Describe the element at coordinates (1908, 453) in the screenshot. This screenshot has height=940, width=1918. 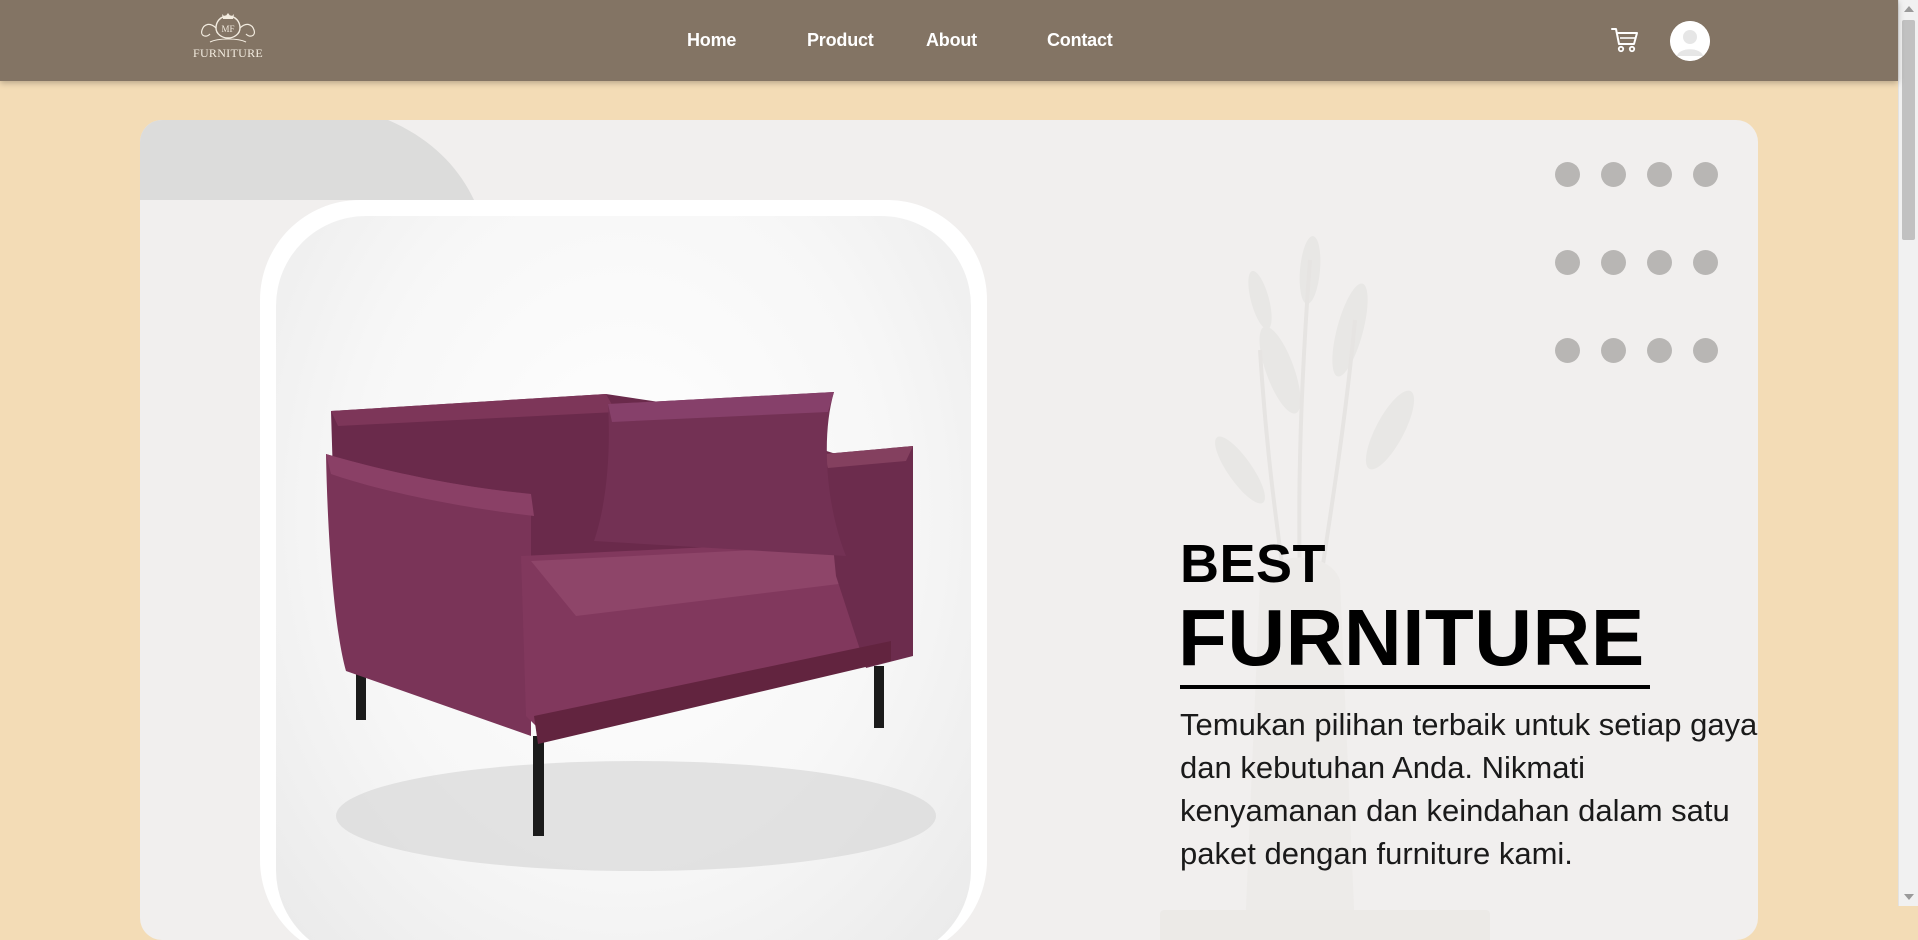
I see `page-scrollbar` at that location.